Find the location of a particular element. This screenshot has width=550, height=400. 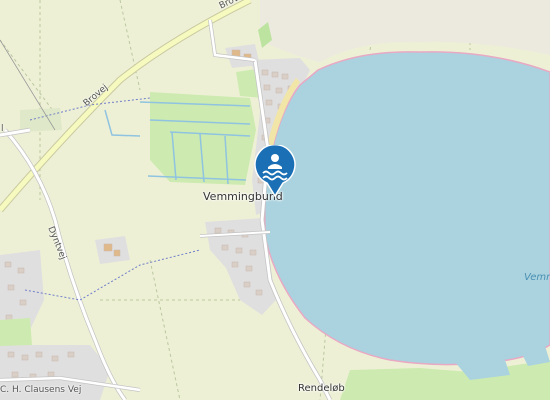

beach-marker is located at coordinates (275, 171).